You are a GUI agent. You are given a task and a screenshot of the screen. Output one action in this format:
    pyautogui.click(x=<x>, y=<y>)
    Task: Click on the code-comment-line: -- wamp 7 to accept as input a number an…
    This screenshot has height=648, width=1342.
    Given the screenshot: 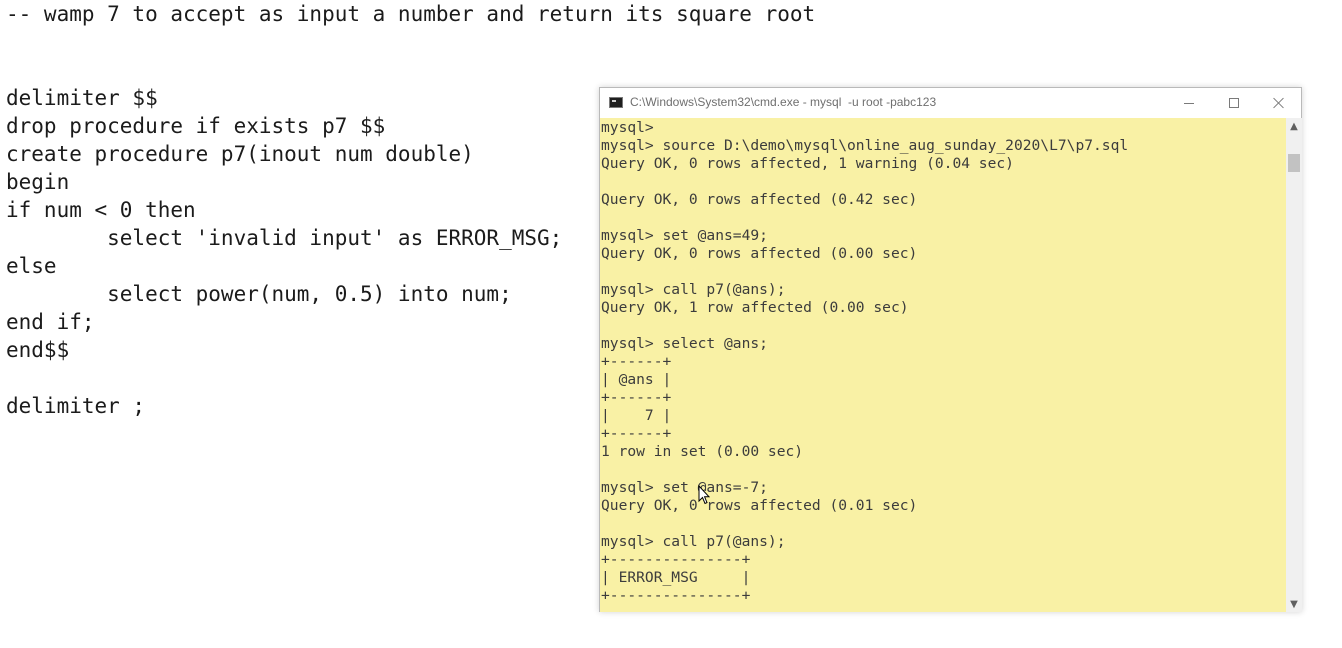 What is the action you would take?
    pyautogui.click(x=411, y=14)
    